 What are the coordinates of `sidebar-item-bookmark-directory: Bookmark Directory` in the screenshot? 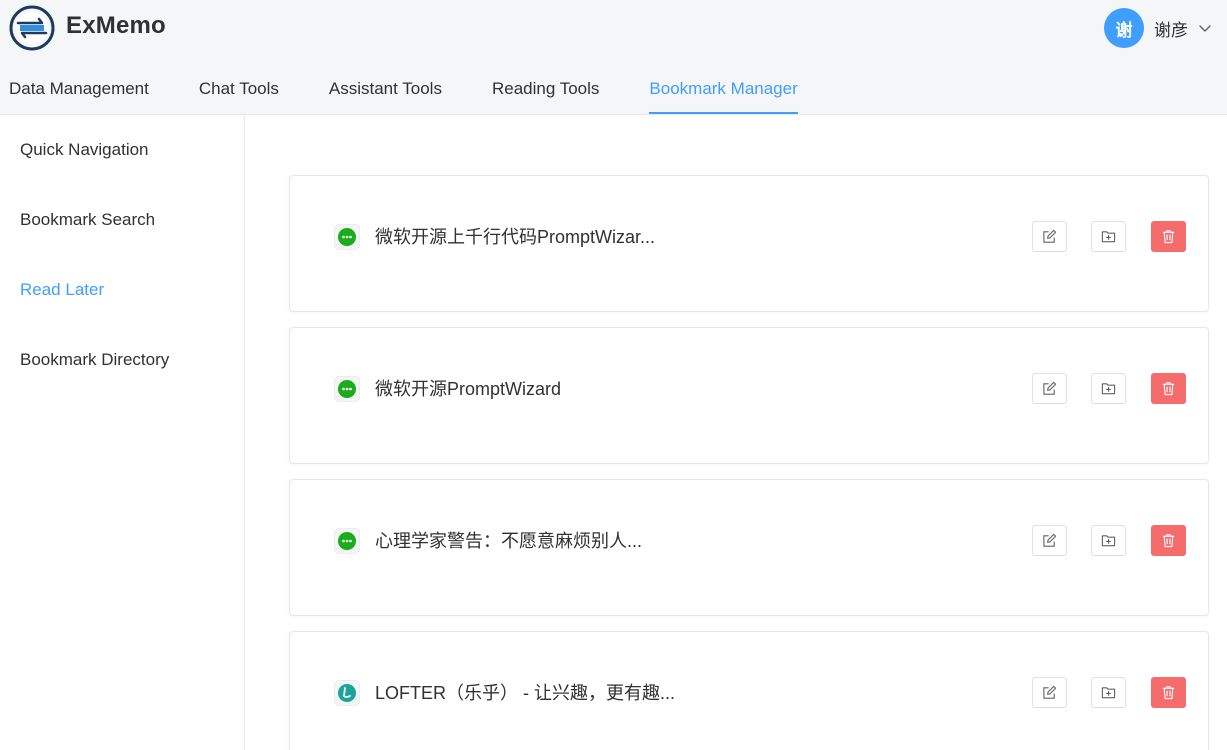 It's located at (94, 360).